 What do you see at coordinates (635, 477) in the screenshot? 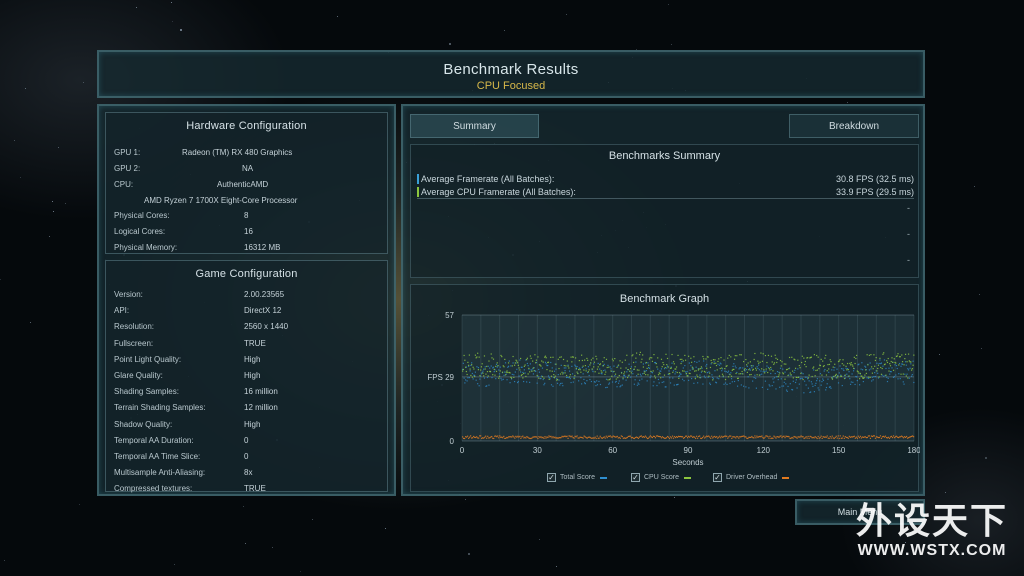
I see `cpu-score-checkbox: ✓` at bounding box center [635, 477].